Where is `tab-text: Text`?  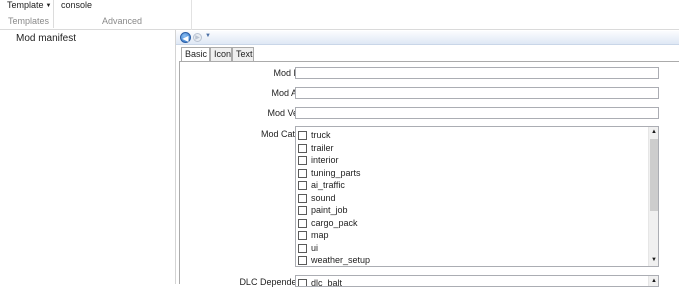 tab-text: Text is located at coordinates (243, 54).